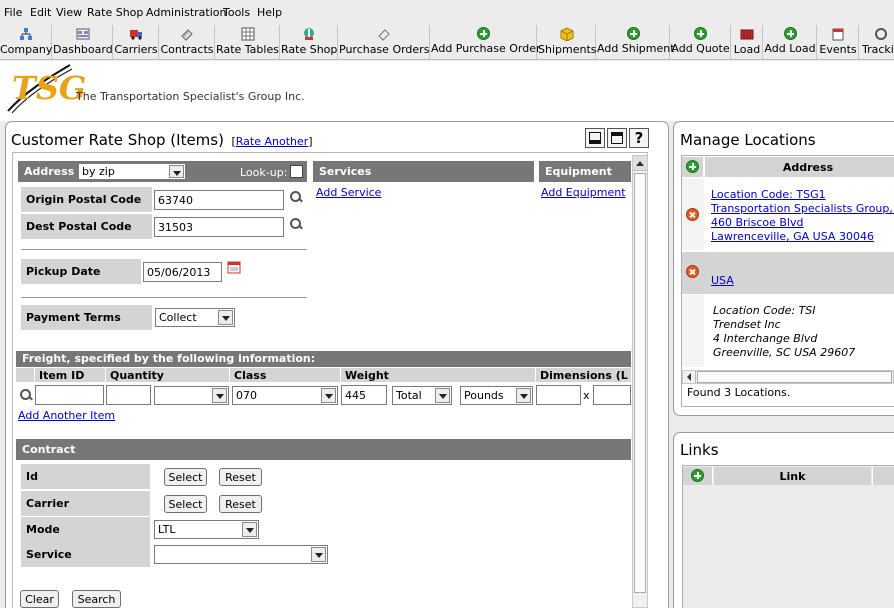 Image resolution: width=894 pixels, height=608 pixels. Describe the element at coordinates (384, 35) in the screenshot. I see `purchase-orders-icon` at that location.